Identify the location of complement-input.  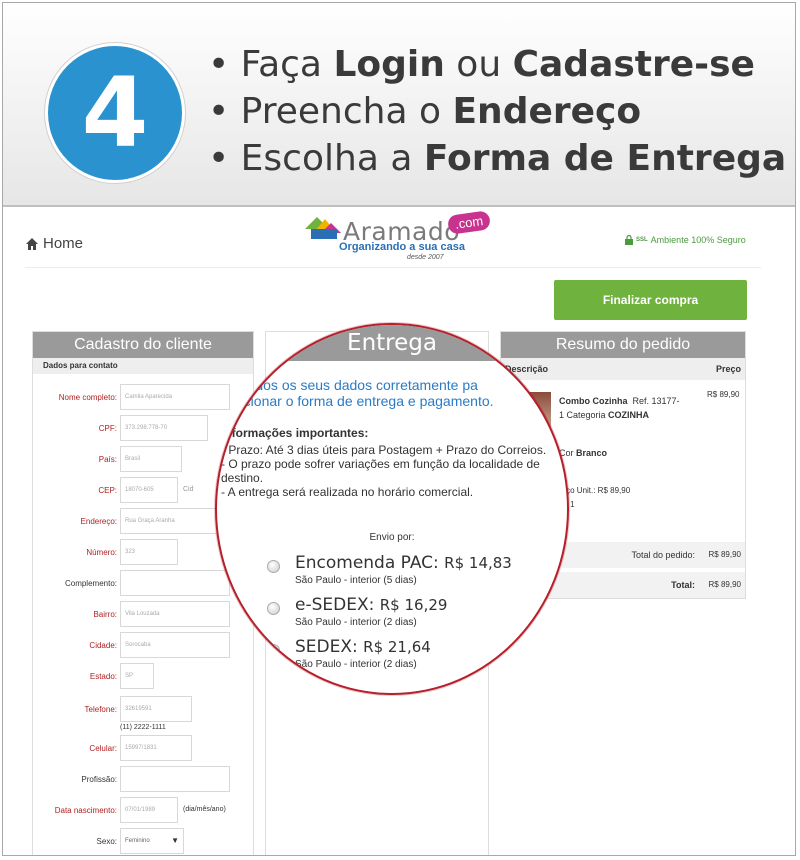
(175, 583).